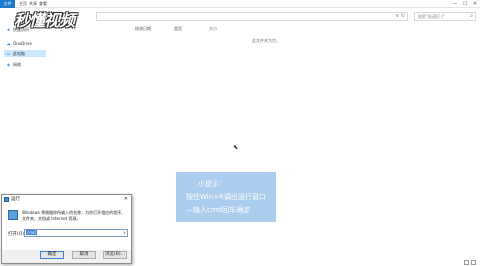  I want to click on column-header-type: 类型, so click(178, 29).